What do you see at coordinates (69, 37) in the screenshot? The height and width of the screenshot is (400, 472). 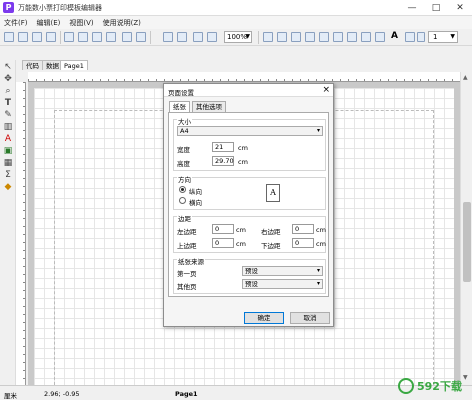 I see `cut-icon` at bounding box center [69, 37].